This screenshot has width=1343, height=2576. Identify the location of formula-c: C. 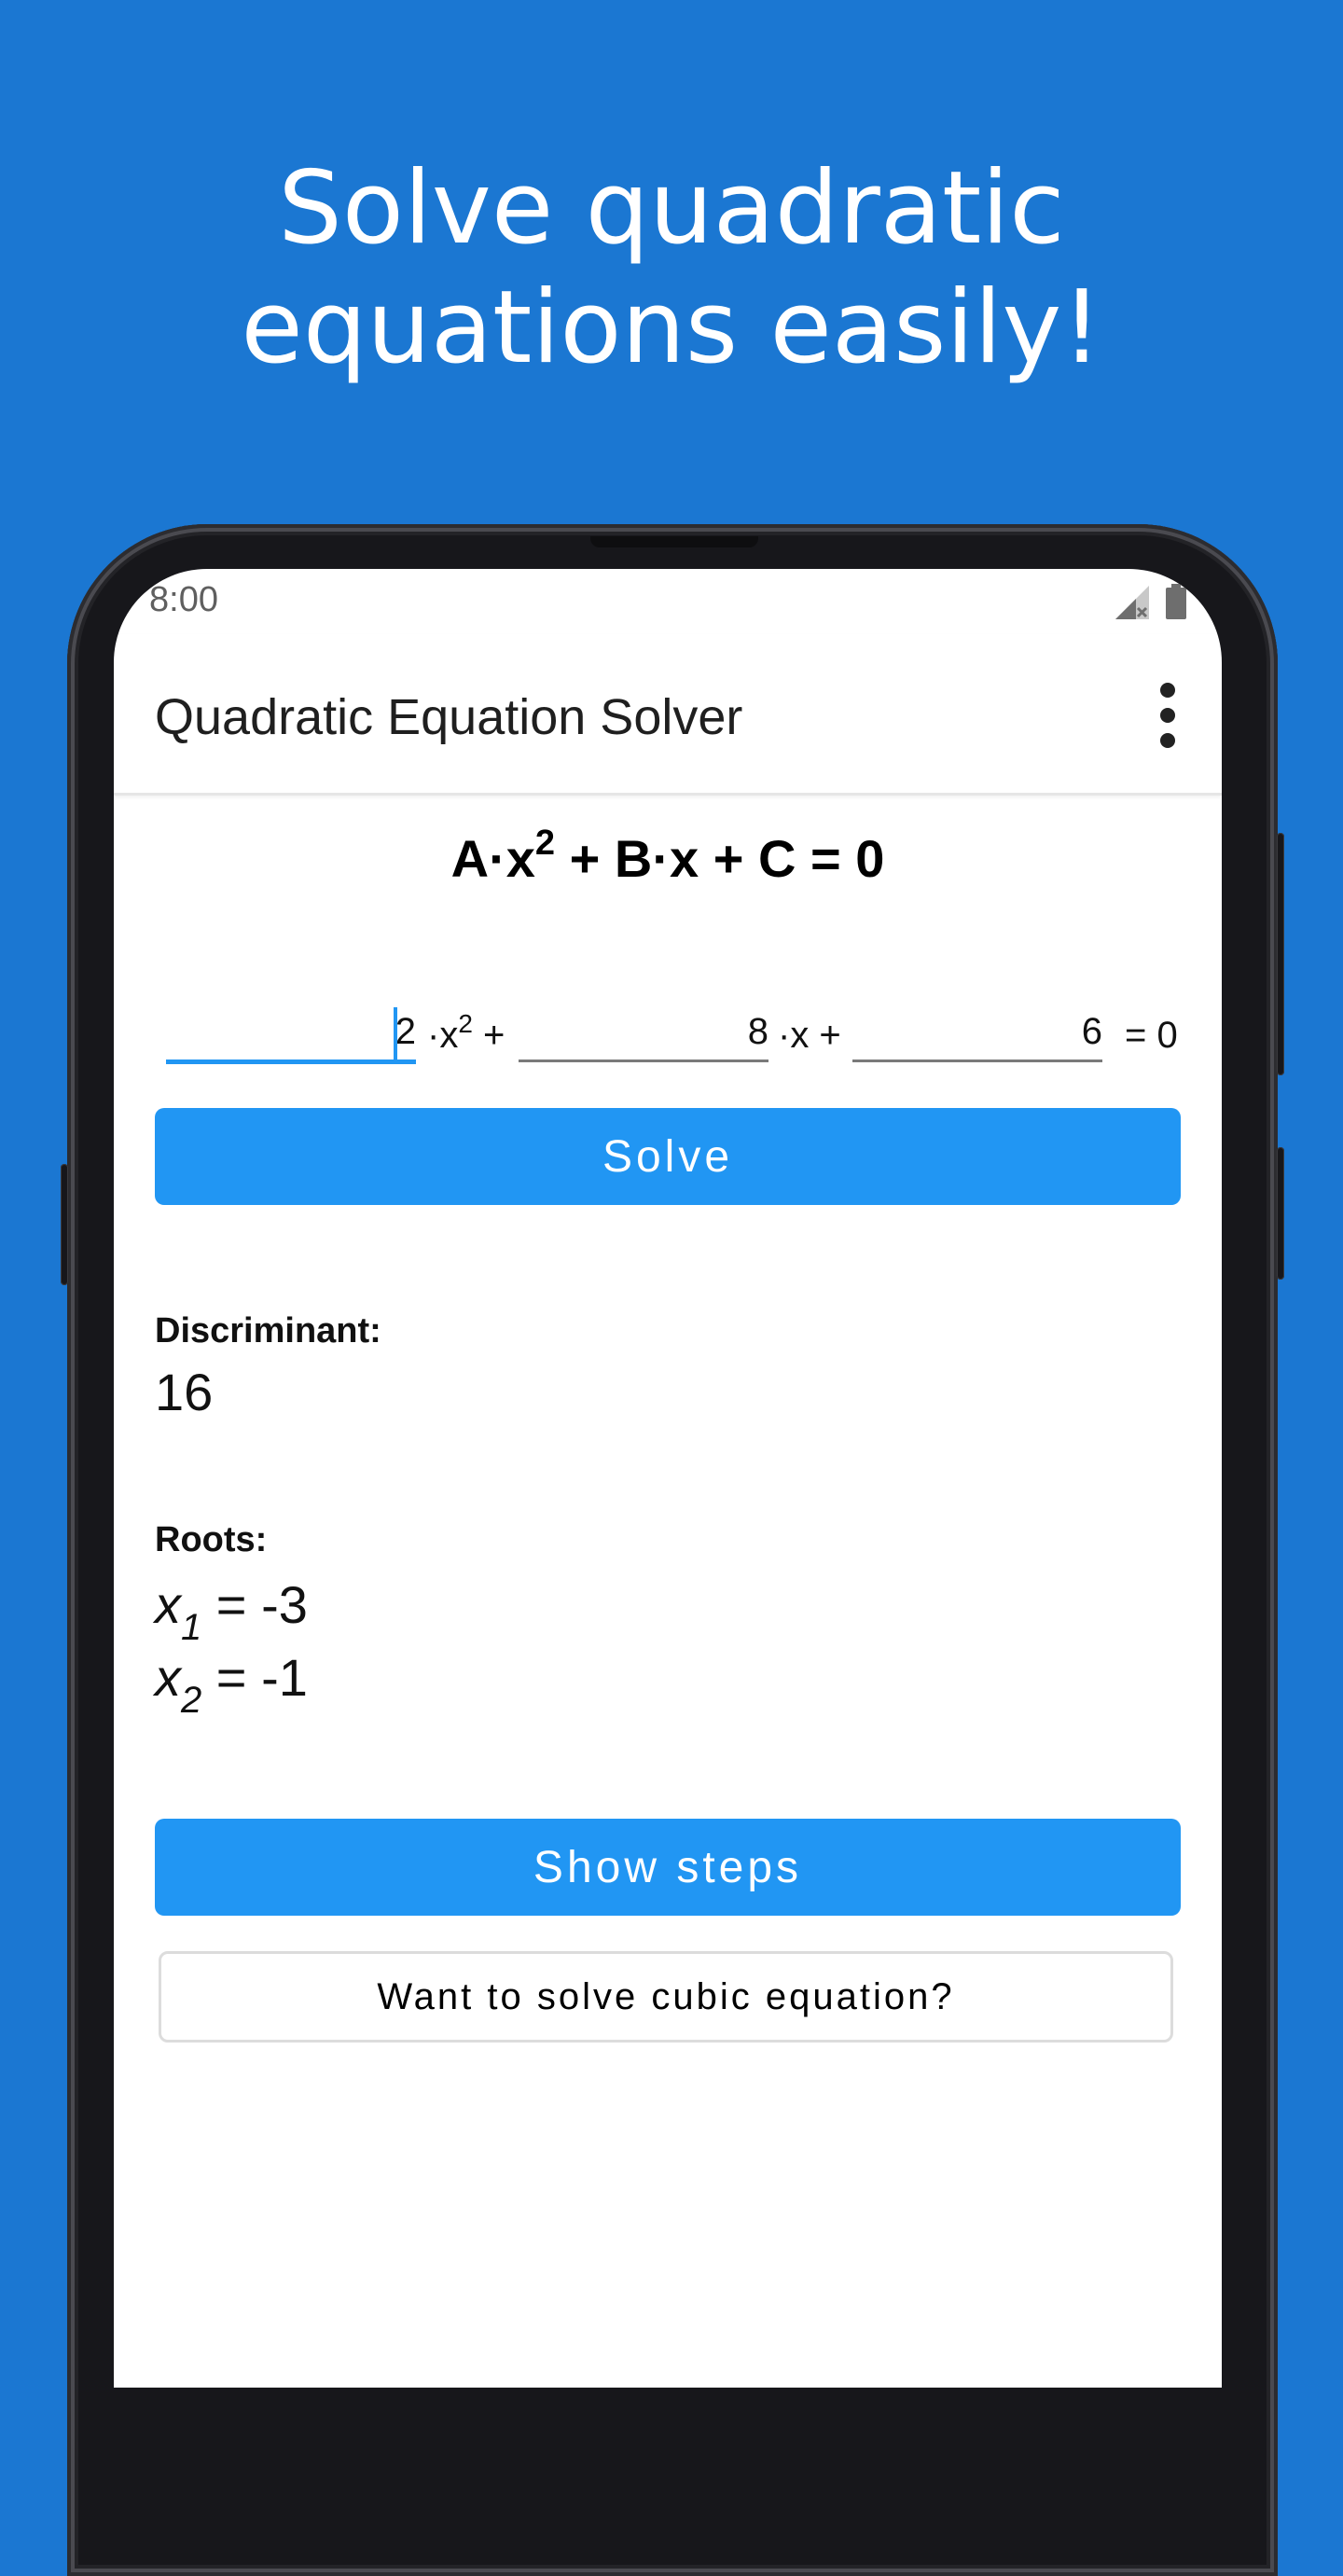
(777, 858).